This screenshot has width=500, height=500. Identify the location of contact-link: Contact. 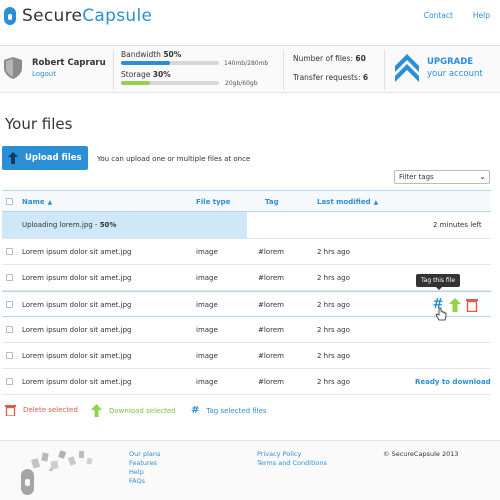
(438, 15).